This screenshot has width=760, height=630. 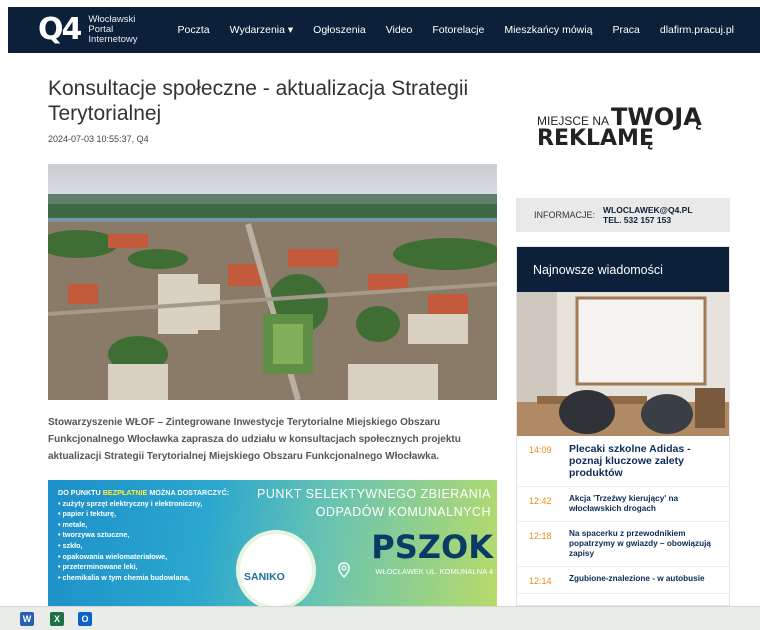 I want to click on news-time: 12:14, so click(x=540, y=581).